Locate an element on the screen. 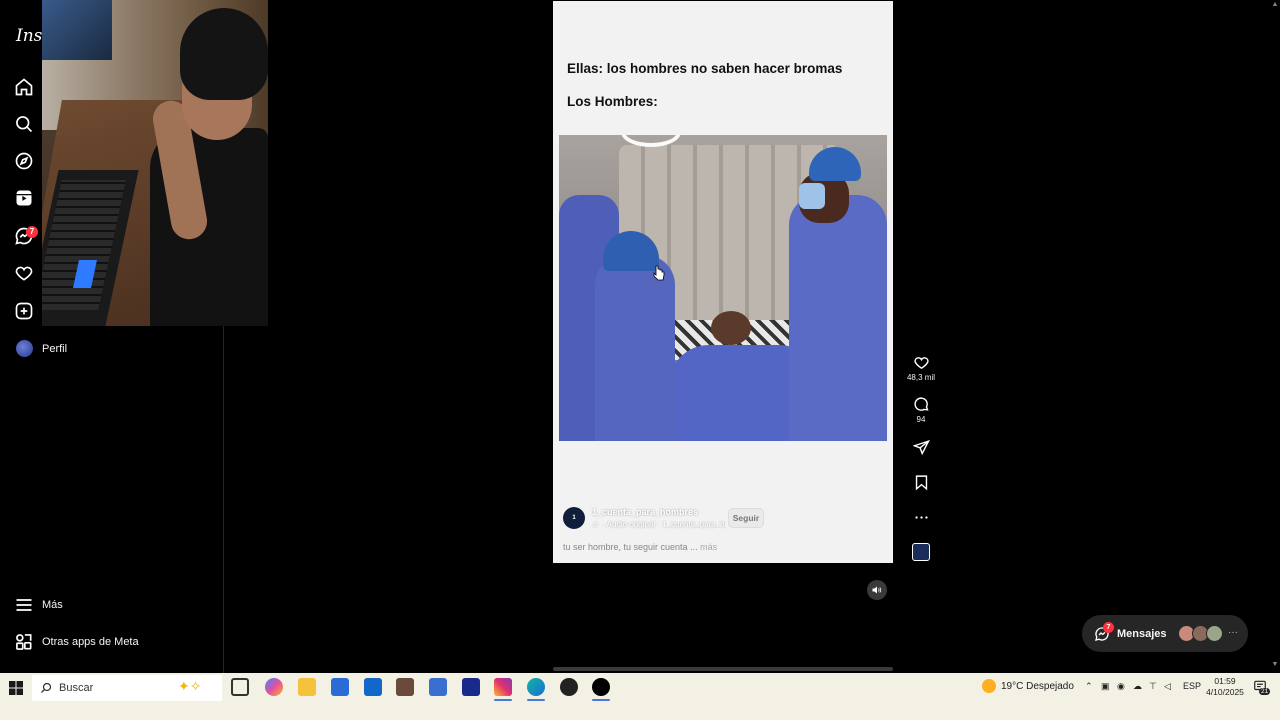 This screenshot has height=720, width=1280. tray-app-icon: ◉ is located at coordinates (1121, 686).